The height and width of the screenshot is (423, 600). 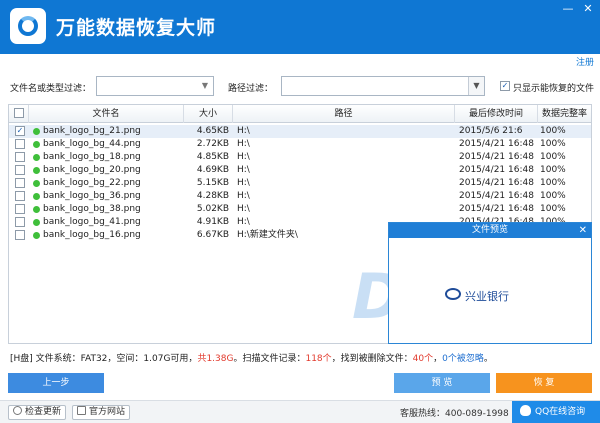 What do you see at coordinates (318, 359) in the screenshot?
I see `status-records: 118个` at bounding box center [318, 359].